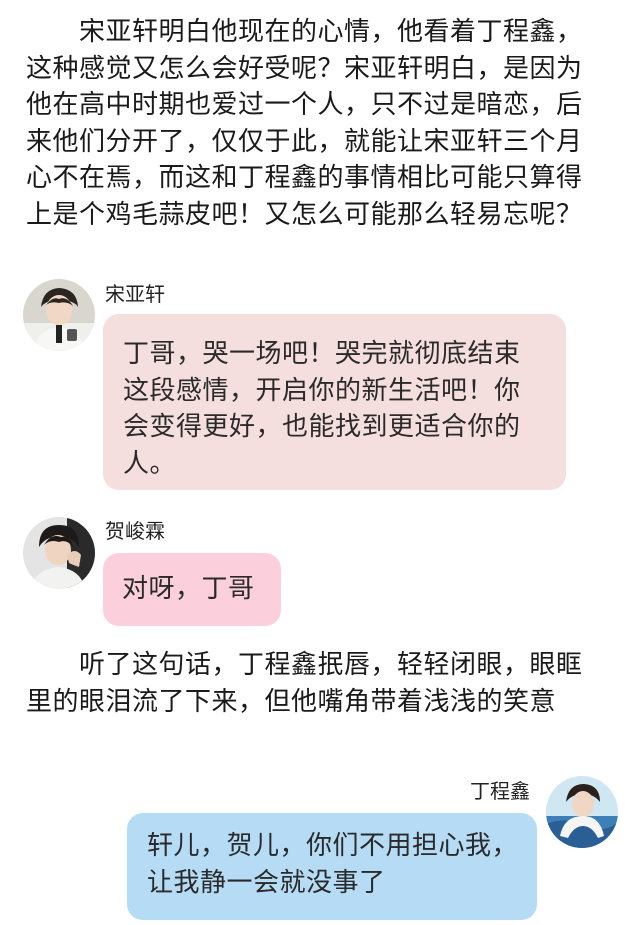 Image resolution: width=640 pixels, height=925 pixels. I want to click on message-bubble: 对呀，丁哥, so click(192, 589).